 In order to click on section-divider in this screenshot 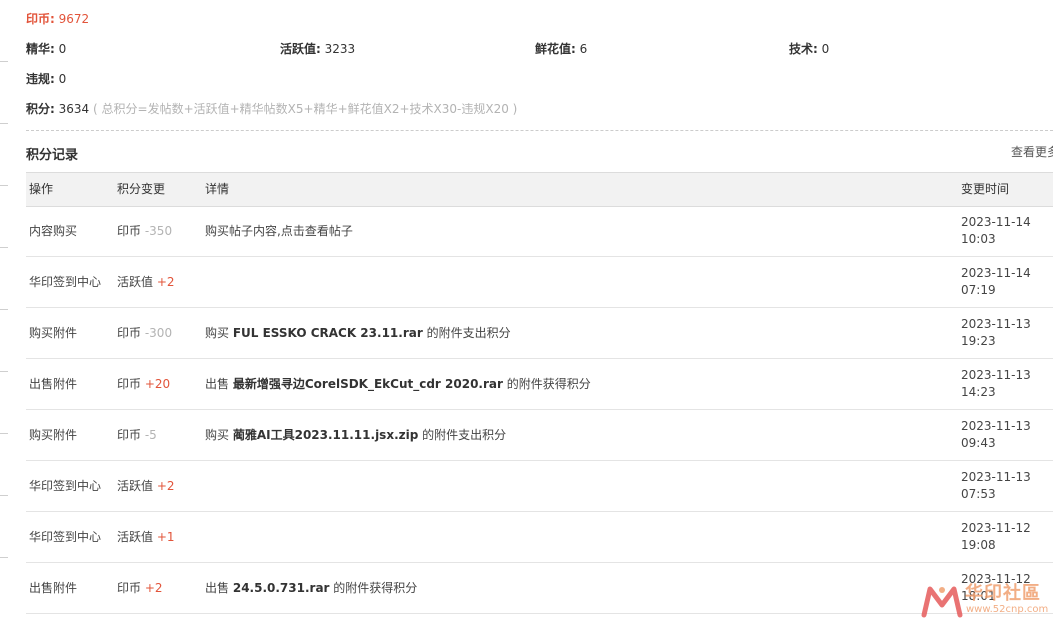, I will do `click(539, 130)`.